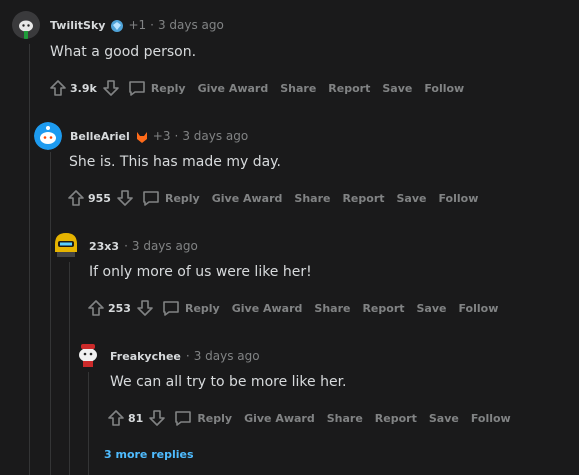 This screenshot has width=579, height=475. Describe the element at coordinates (149, 454) in the screenshot. I see `more-replies-link: 3 more replies` at that location.